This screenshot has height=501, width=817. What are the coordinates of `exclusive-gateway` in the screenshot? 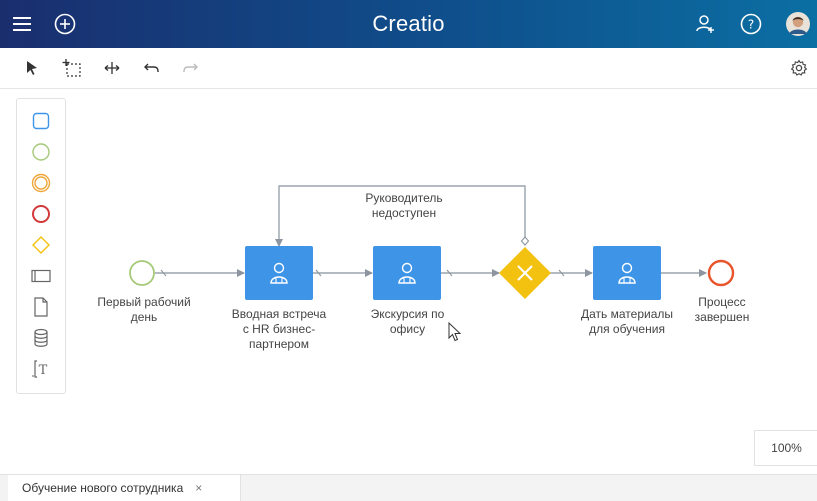 It's located at (525, 273).